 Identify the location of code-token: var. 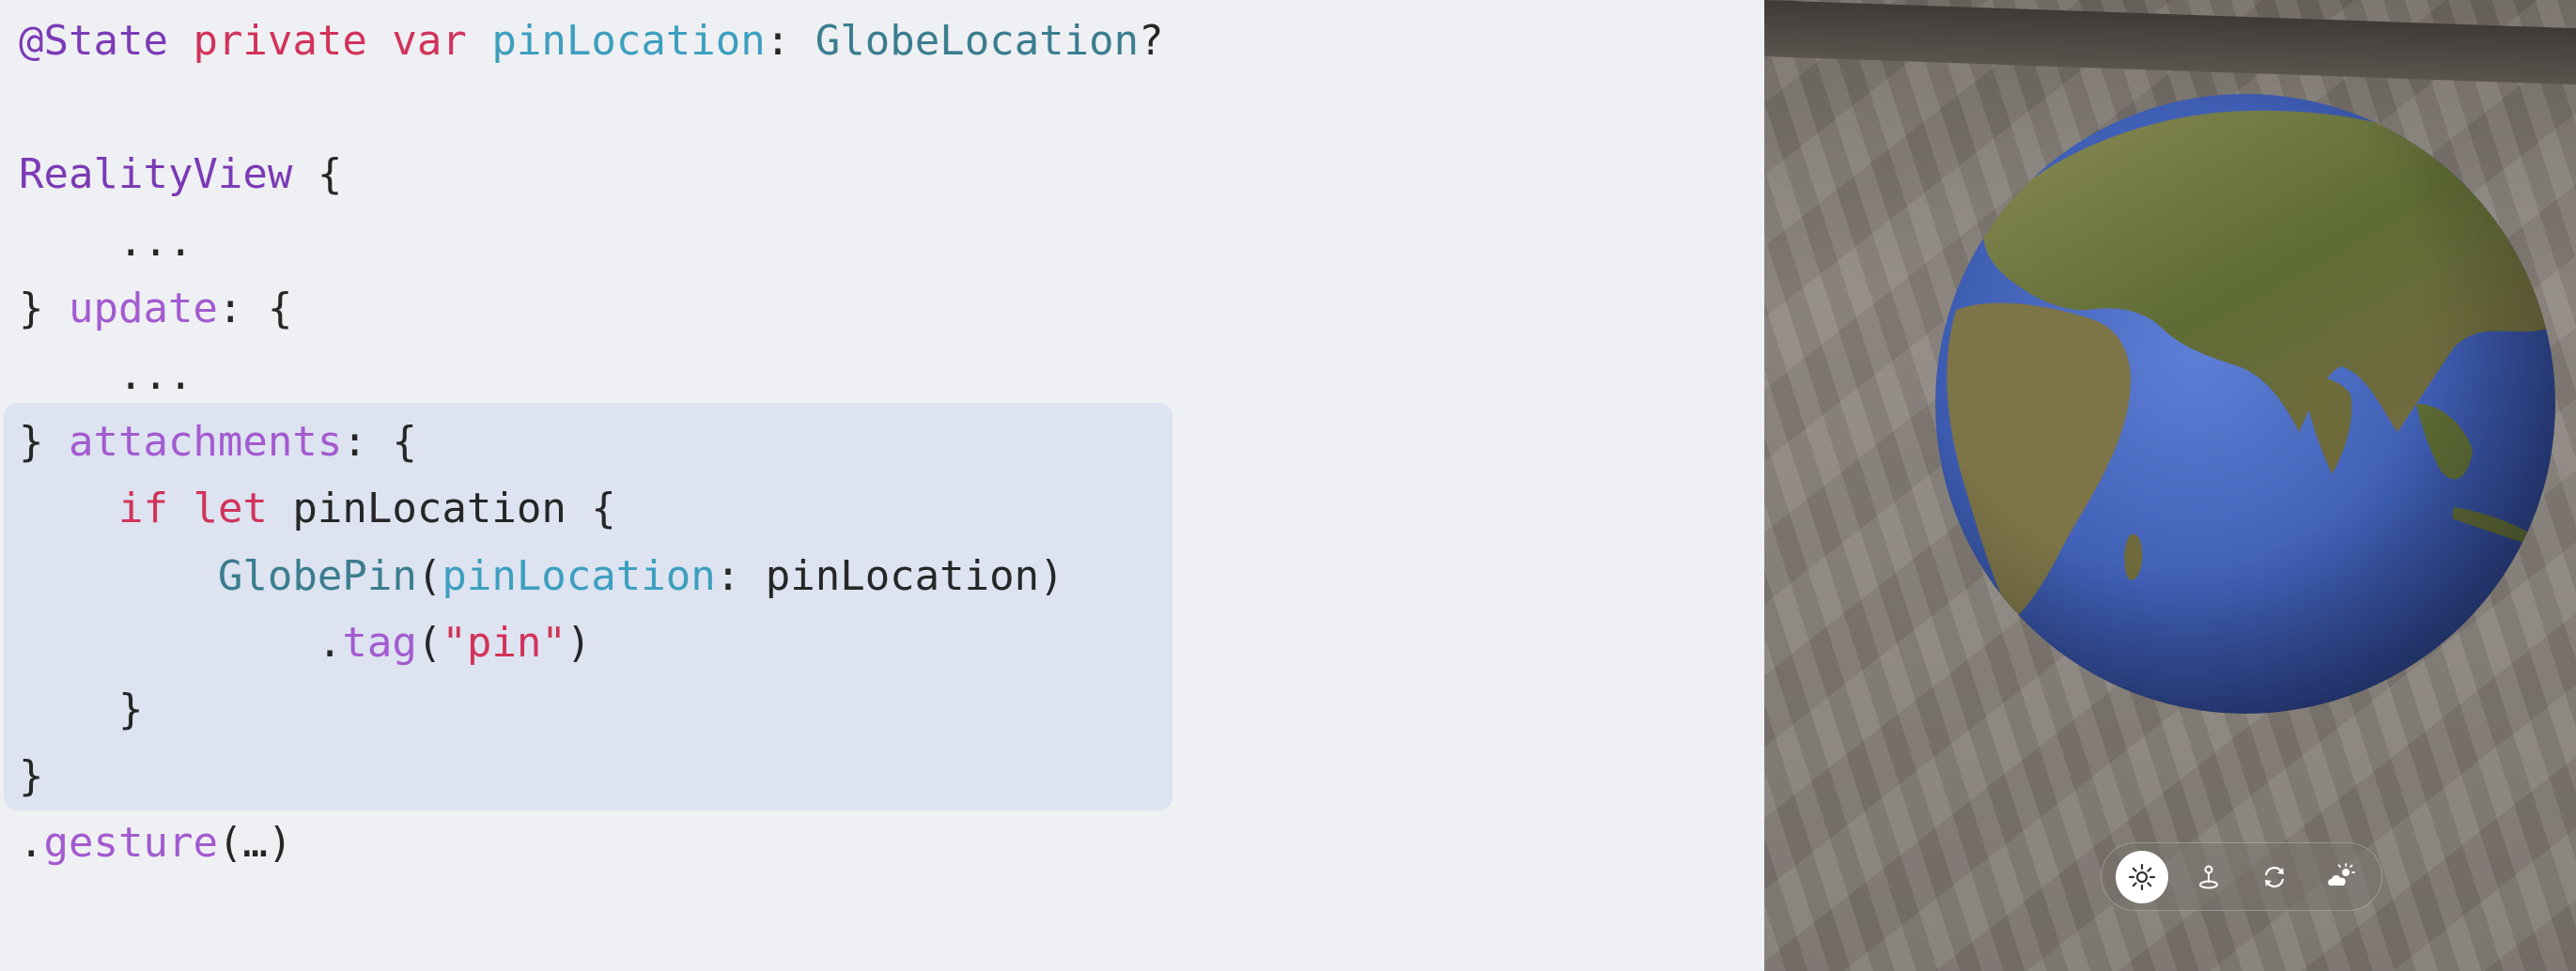
(430, 41).